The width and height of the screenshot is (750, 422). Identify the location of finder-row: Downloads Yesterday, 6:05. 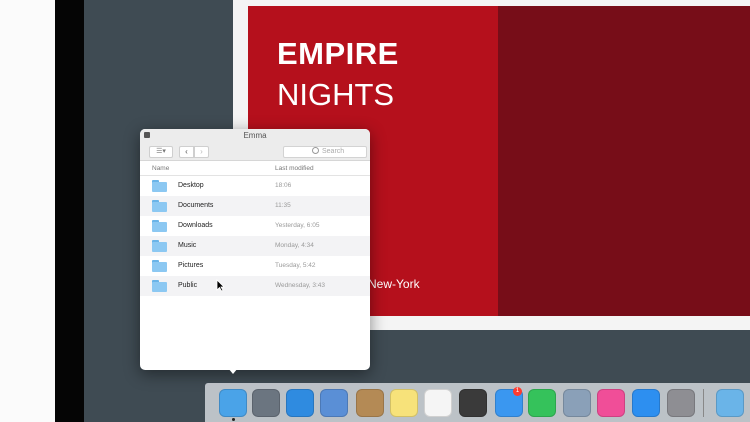
(255, 226).